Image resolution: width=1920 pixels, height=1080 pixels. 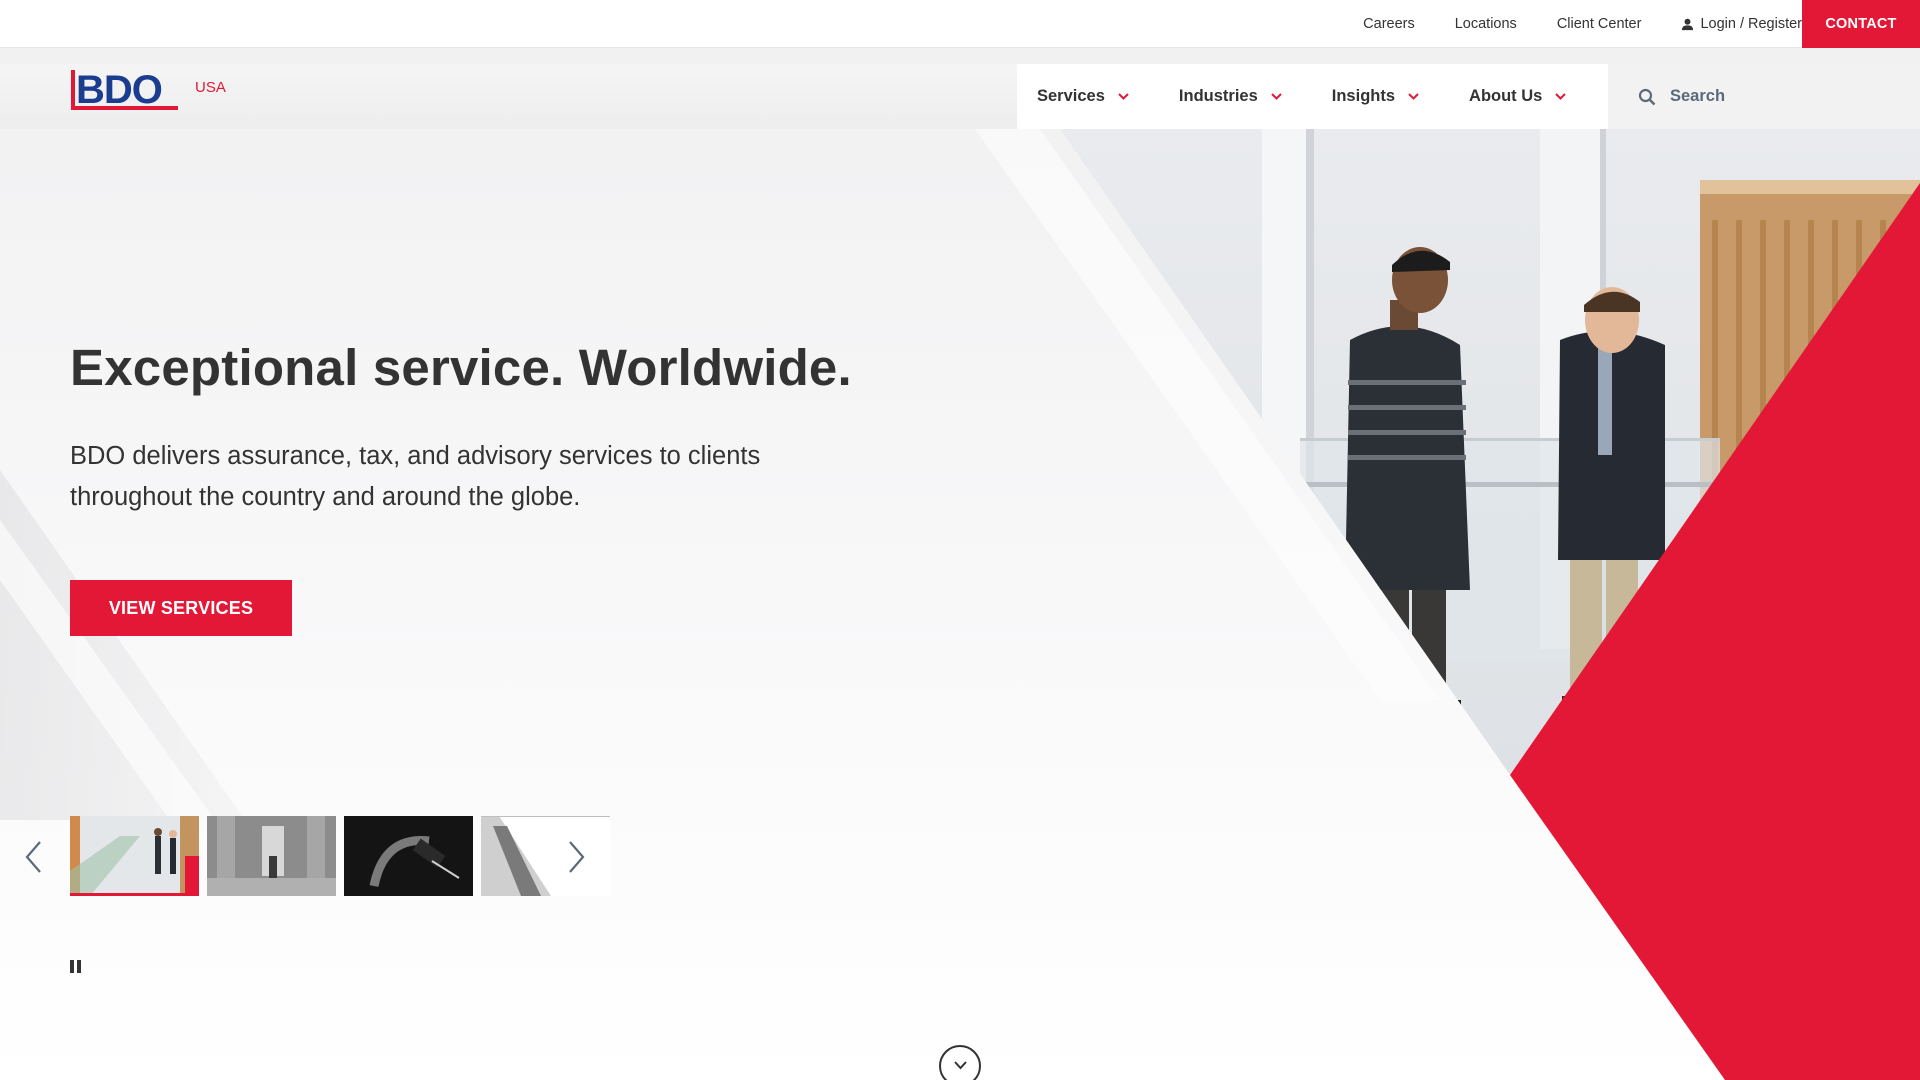 I want to click on nav-industries-label: Industries, so click(x=1218, y=96).